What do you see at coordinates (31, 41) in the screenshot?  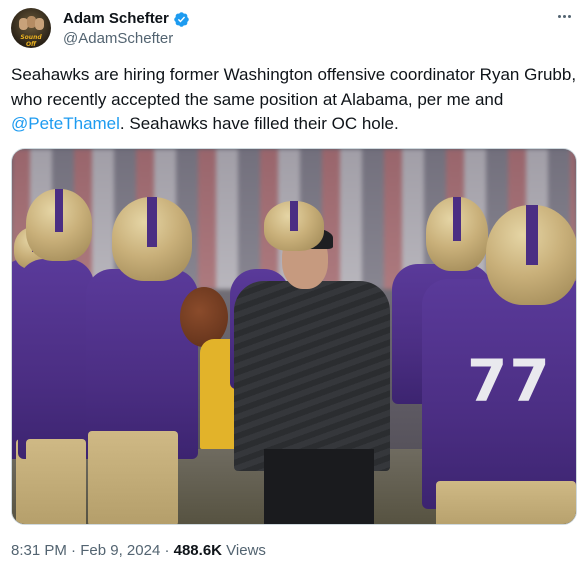 I see `avatar-logo-text: Sound Off` at bounding box center [31, 41].